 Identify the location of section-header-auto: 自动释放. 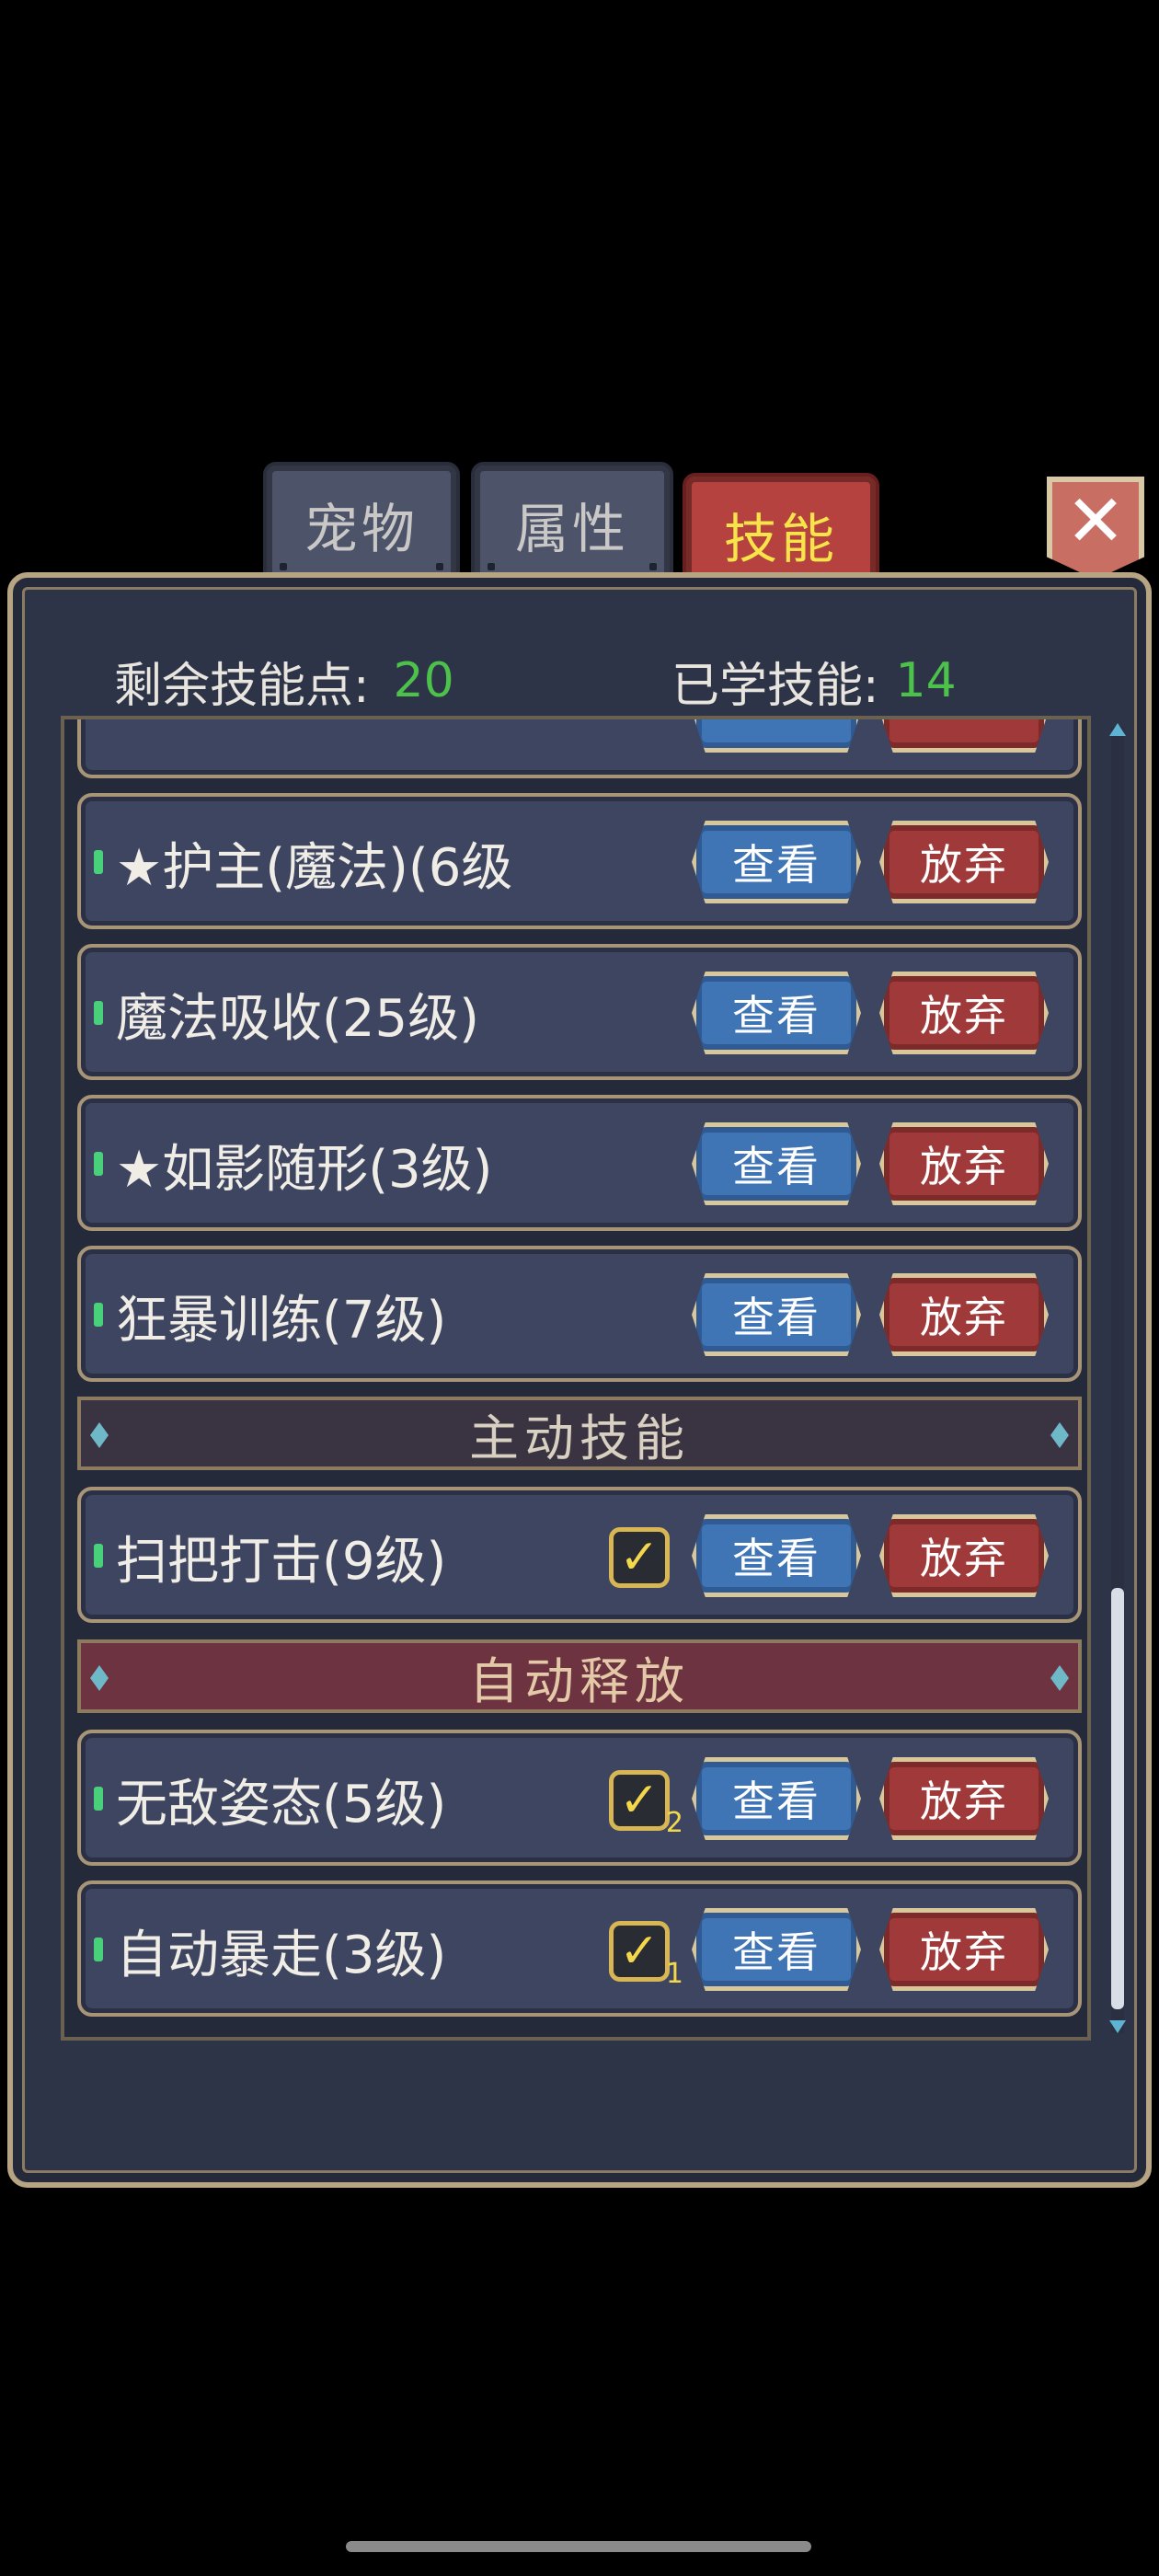
(579, 1676).